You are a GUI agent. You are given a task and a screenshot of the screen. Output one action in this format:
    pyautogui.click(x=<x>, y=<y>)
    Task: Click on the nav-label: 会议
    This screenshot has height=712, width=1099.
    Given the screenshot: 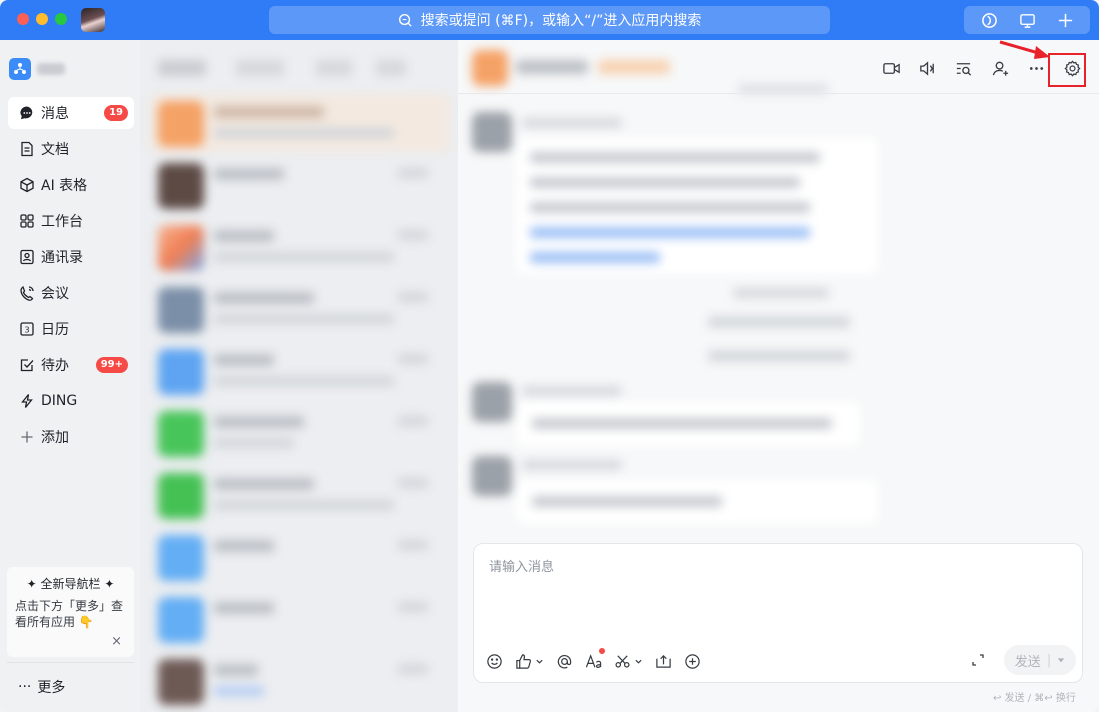 What is the action you would take?
    pyautogui.click(x=55, y=294)
    